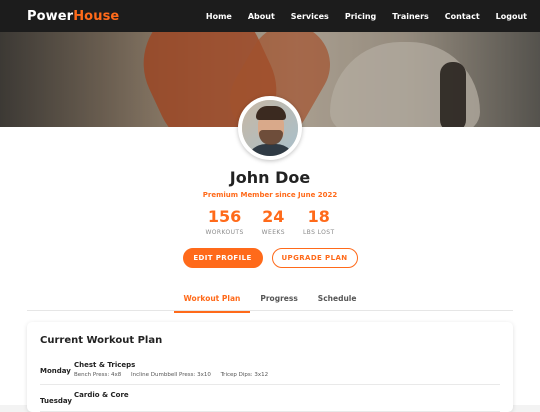 Image resolution: width=540 pixels, height=412 pixels. What do you see at coordinates (101, 340) in the screenshot?
I see `plan-heading: Current Workout Plan` at bounding box center [101, 340].